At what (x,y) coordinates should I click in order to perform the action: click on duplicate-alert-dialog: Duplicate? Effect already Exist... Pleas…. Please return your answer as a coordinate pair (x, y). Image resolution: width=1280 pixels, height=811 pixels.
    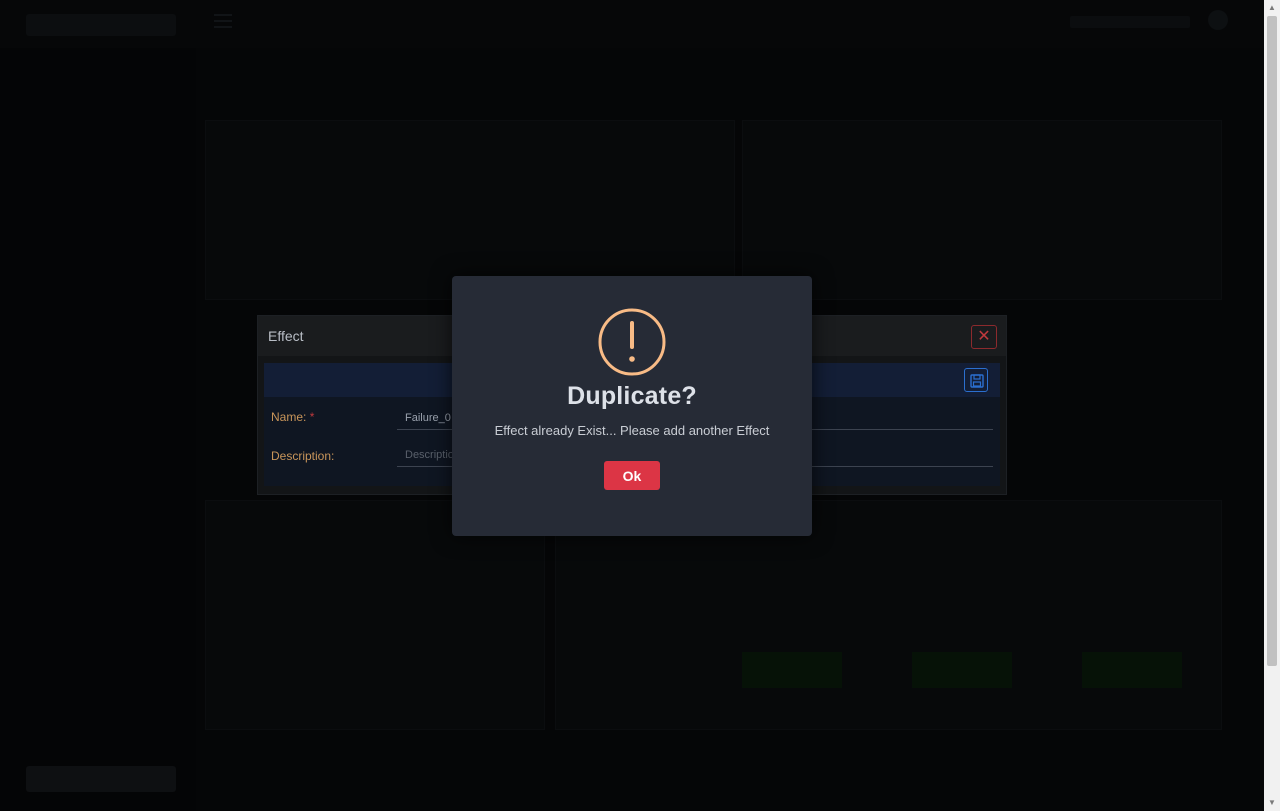
    Looking at the image, I should click on (632, 406).